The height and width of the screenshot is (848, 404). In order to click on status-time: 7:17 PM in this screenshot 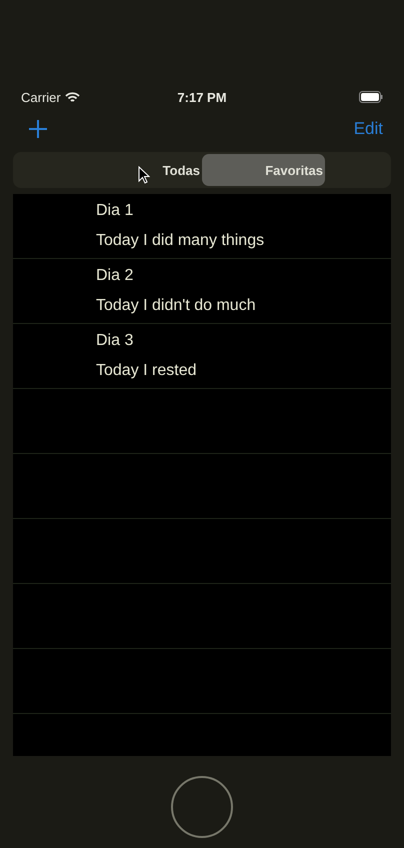, I will do `click(202, 97)`.